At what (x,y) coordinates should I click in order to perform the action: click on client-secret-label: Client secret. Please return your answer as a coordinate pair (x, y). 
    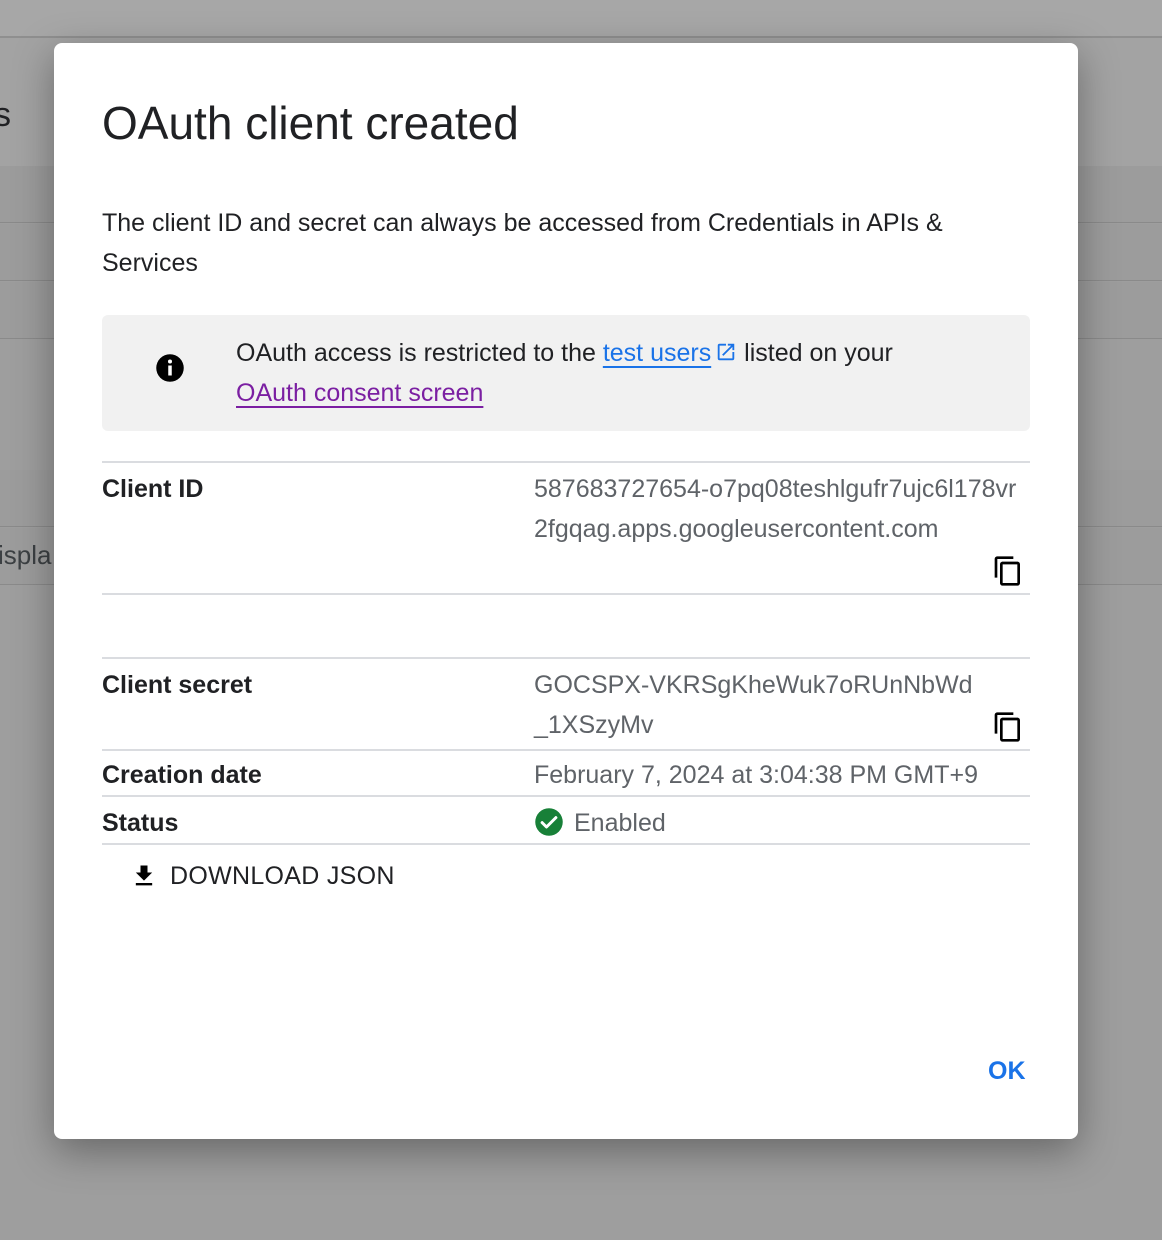
    Looking at the image, I should click on (177, 685).